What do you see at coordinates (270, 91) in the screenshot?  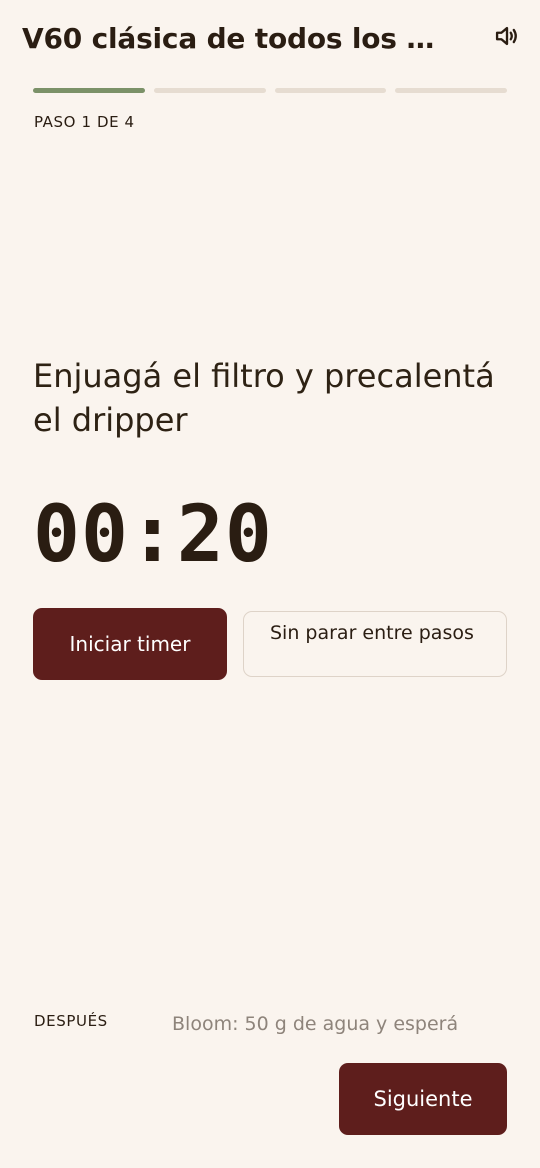 I see `step-progress-bar` at bounding box center [270, 91].